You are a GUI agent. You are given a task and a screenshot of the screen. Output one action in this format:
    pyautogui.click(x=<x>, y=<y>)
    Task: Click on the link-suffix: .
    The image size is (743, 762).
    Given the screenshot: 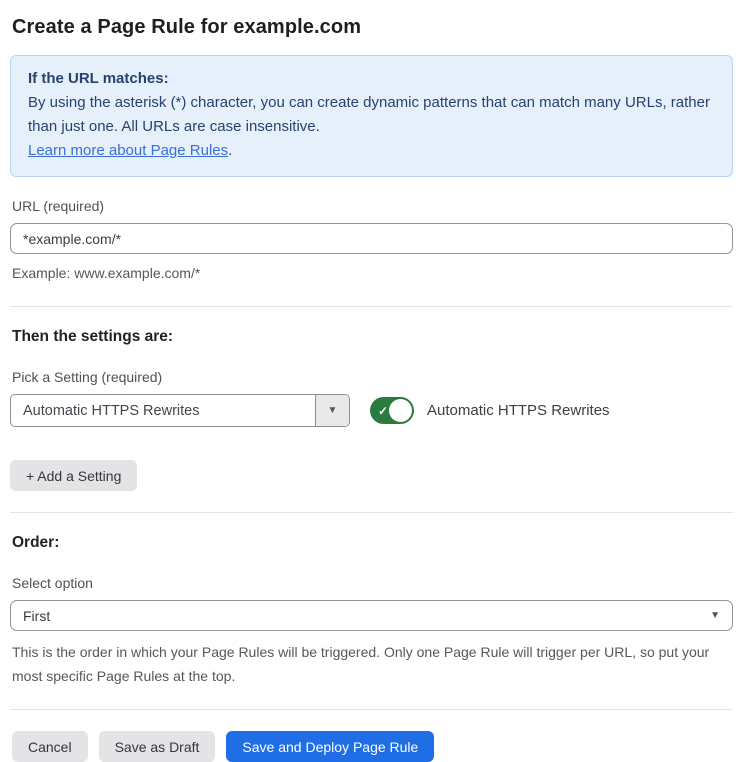 What is the action you would take?
    pyautogui.click(x=230, y=150)
    